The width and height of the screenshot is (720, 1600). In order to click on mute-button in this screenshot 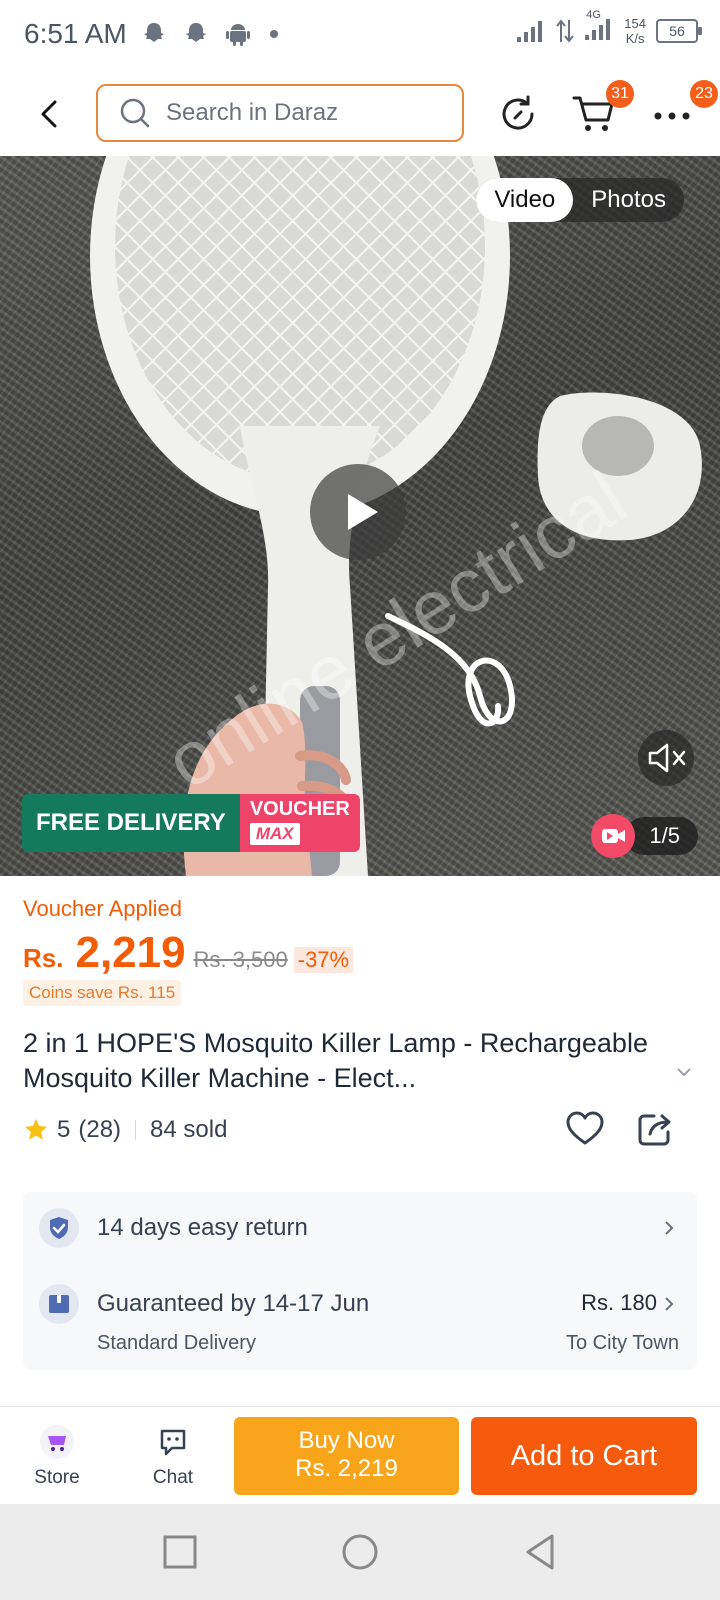, I will do `click(666, 758)`.